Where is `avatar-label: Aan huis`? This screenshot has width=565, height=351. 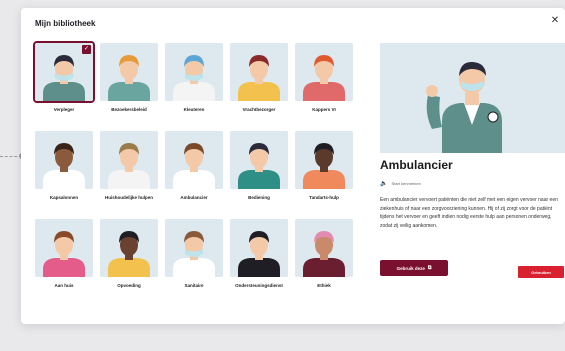
avatar-label: Aan huis is located at coordinates (64, 285).